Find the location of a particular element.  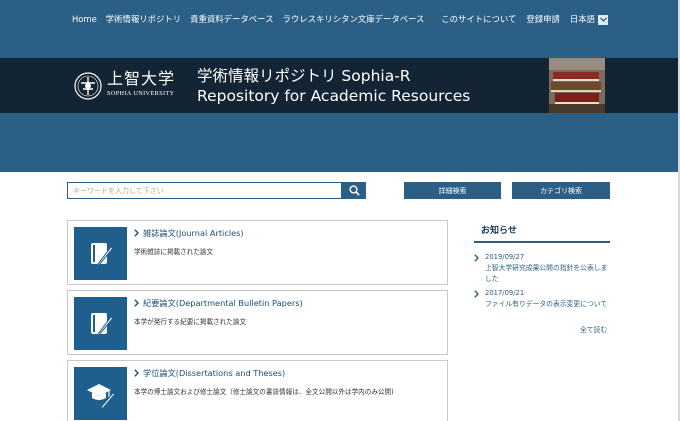

category-title: 学位論文(Dissertations and Theses) is located at coordinates (214, 373).